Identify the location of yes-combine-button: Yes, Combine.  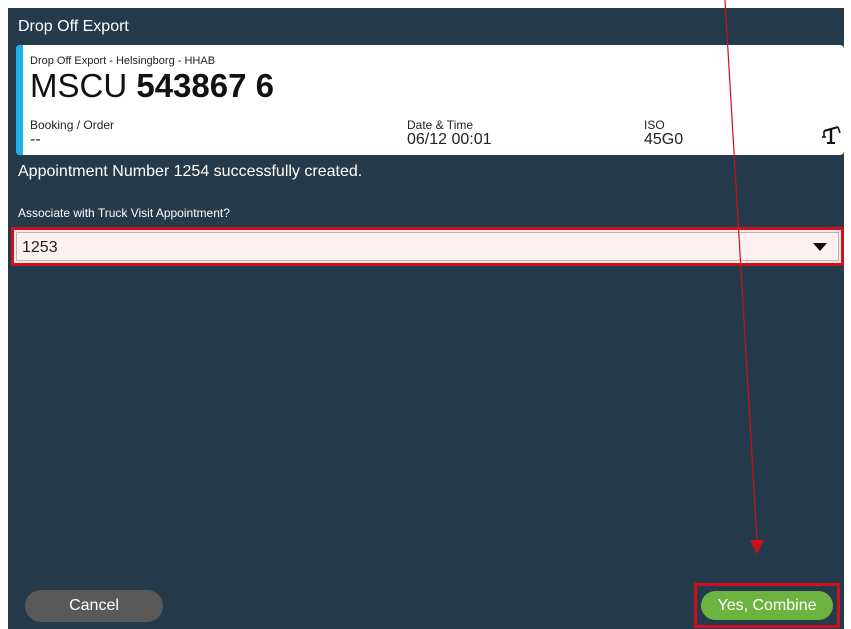
(767, 605).